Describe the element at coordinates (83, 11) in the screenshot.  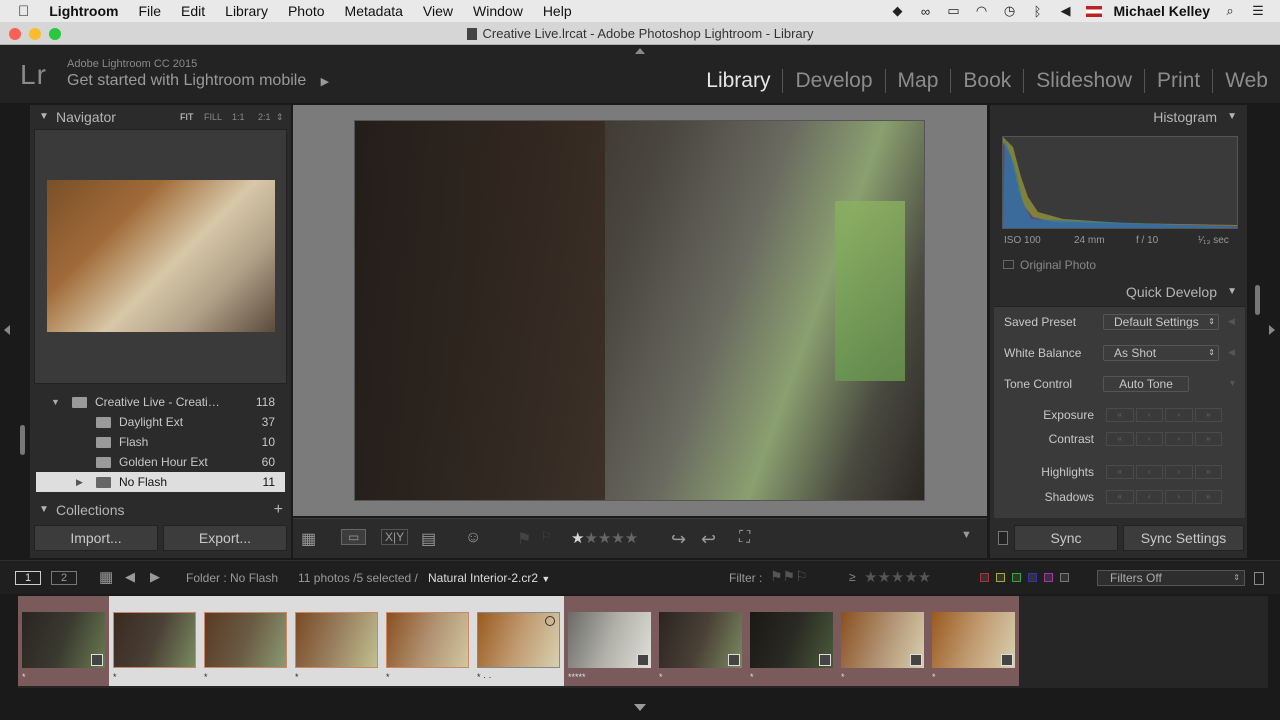
I see `app-menu: Lightroom` at that location.